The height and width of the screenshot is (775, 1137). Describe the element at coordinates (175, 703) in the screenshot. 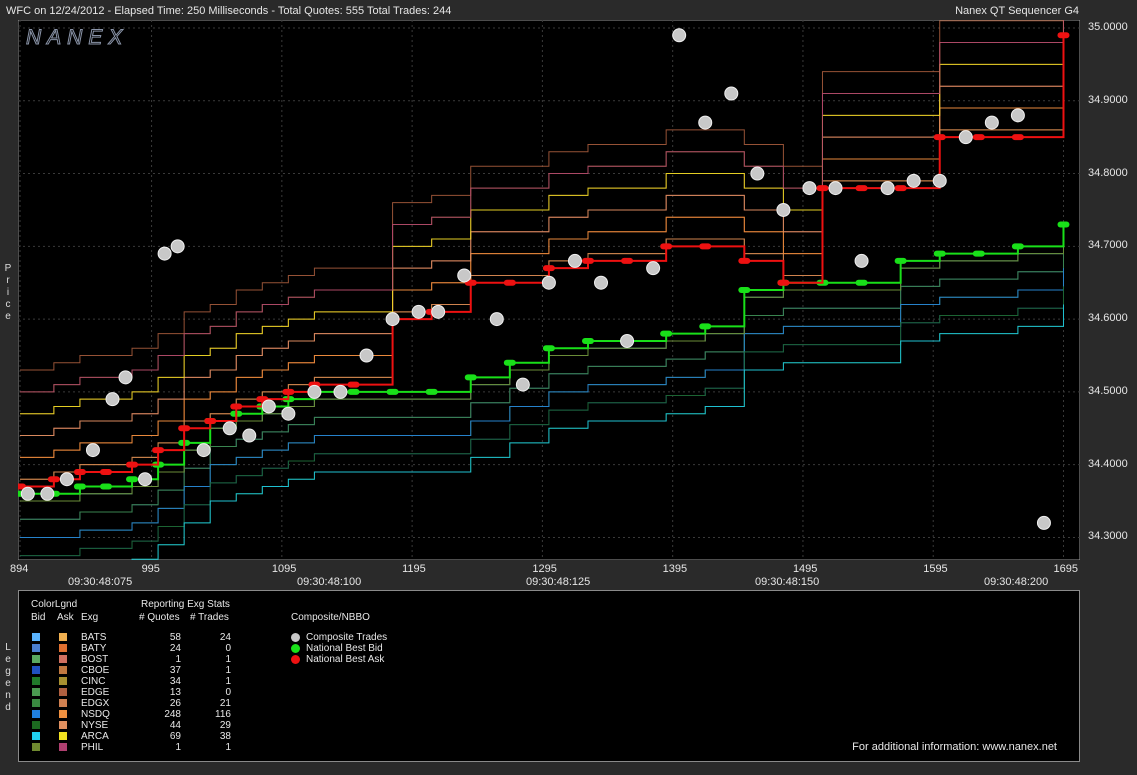

I see `exchange-quotes: 26` at that location.